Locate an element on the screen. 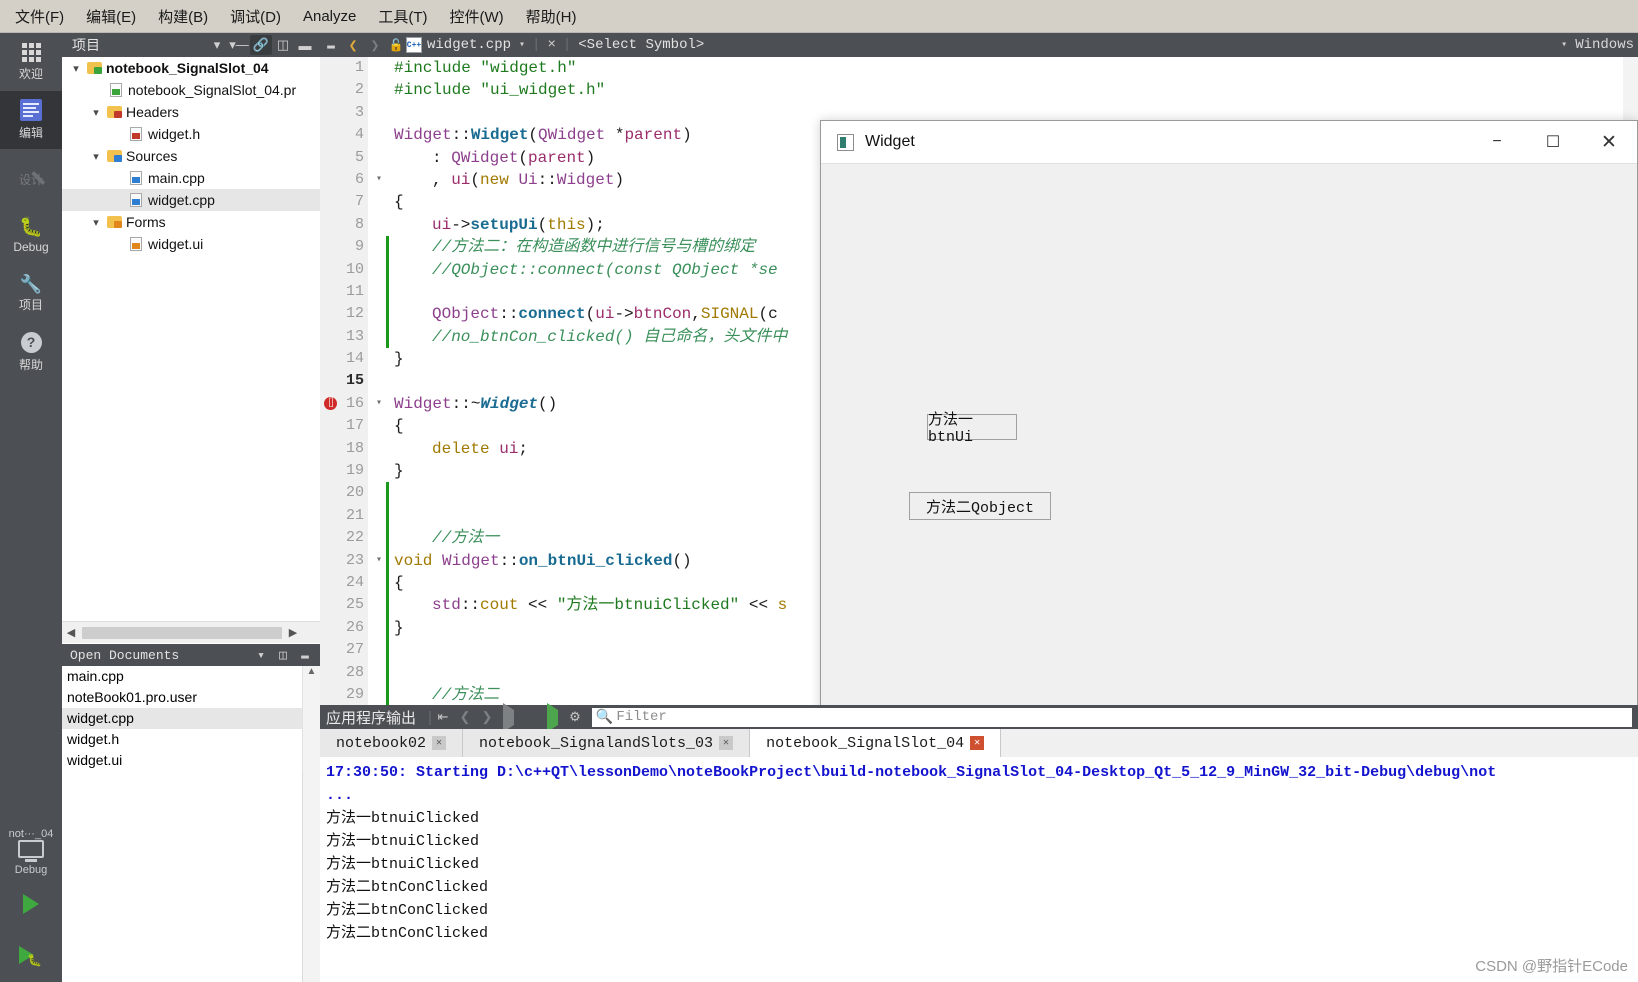 The width and height of the screenshot is (1638, 982). output-tab-notebook02: notebook02 ✕ is located at coordinates (392, 743).